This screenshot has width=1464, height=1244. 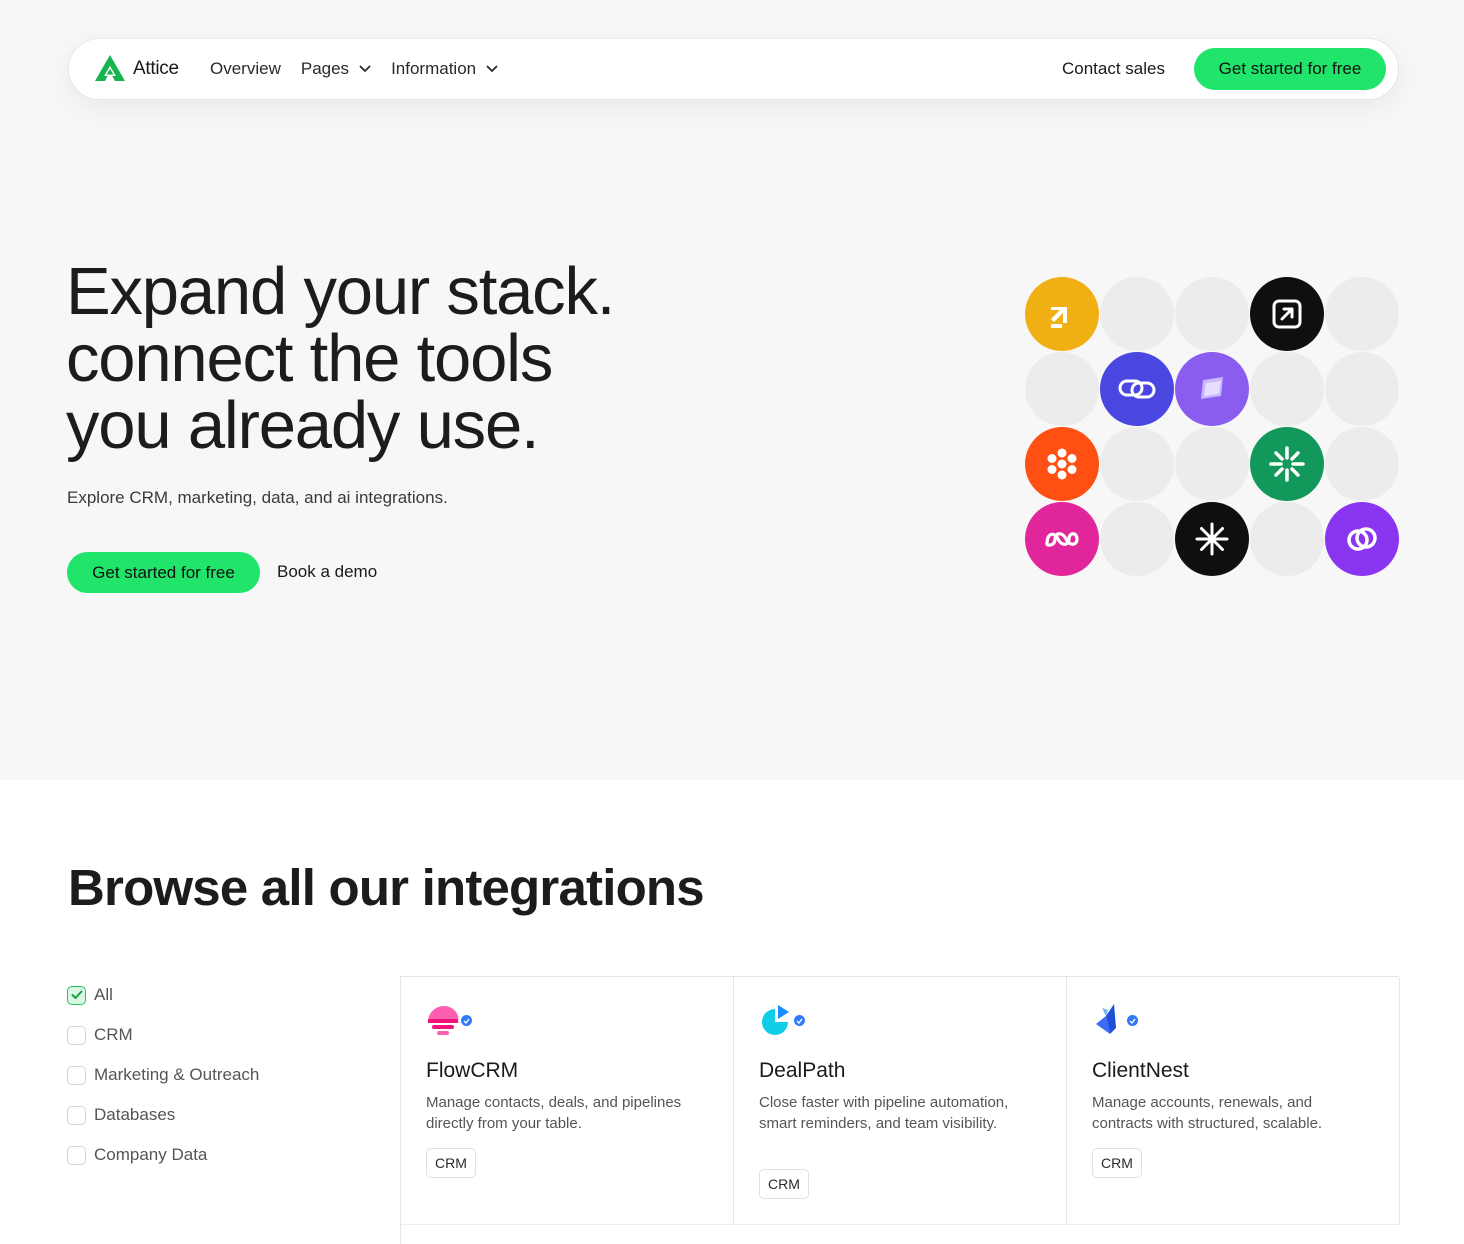 What do you see at coordinates (472, 1070) in the screenshot?
I see `card-title: FlowCRM` at bounding box center [472, 1070].